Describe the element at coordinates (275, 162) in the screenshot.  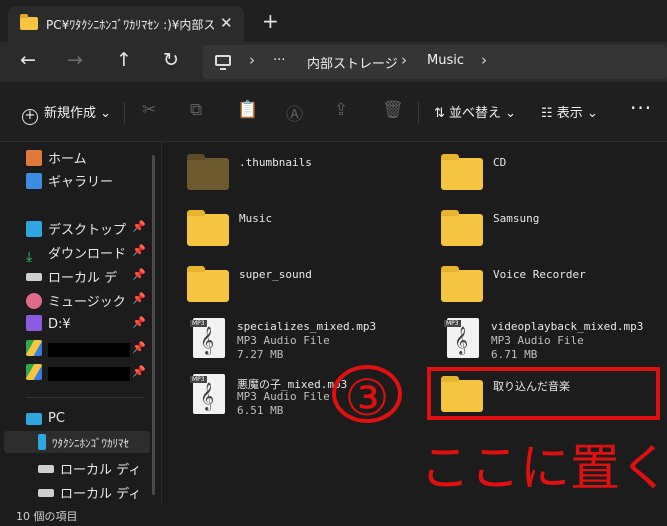
I see `file-name: .thumbnails` at that location.